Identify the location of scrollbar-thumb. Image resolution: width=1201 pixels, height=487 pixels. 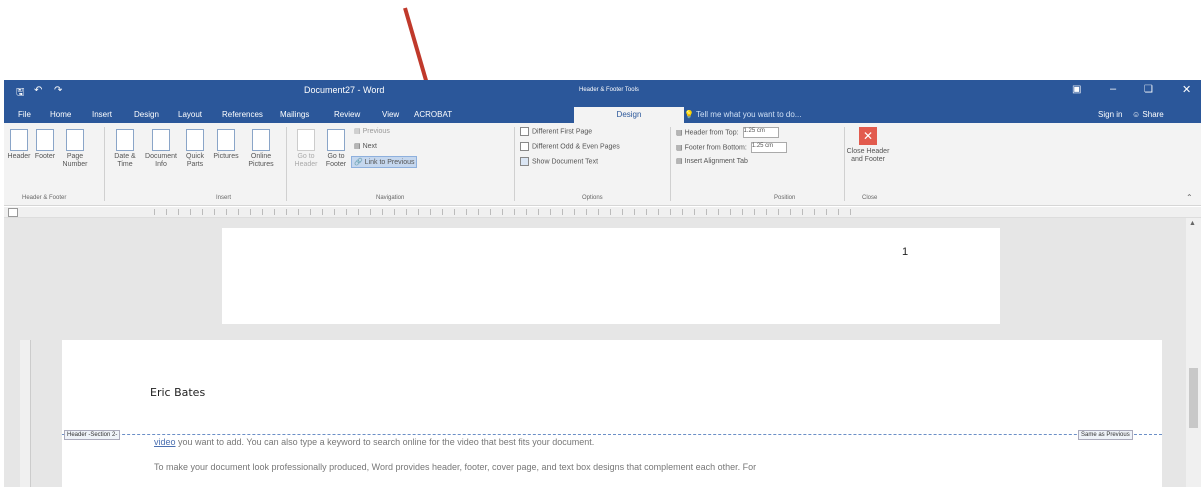
(1193, 398).